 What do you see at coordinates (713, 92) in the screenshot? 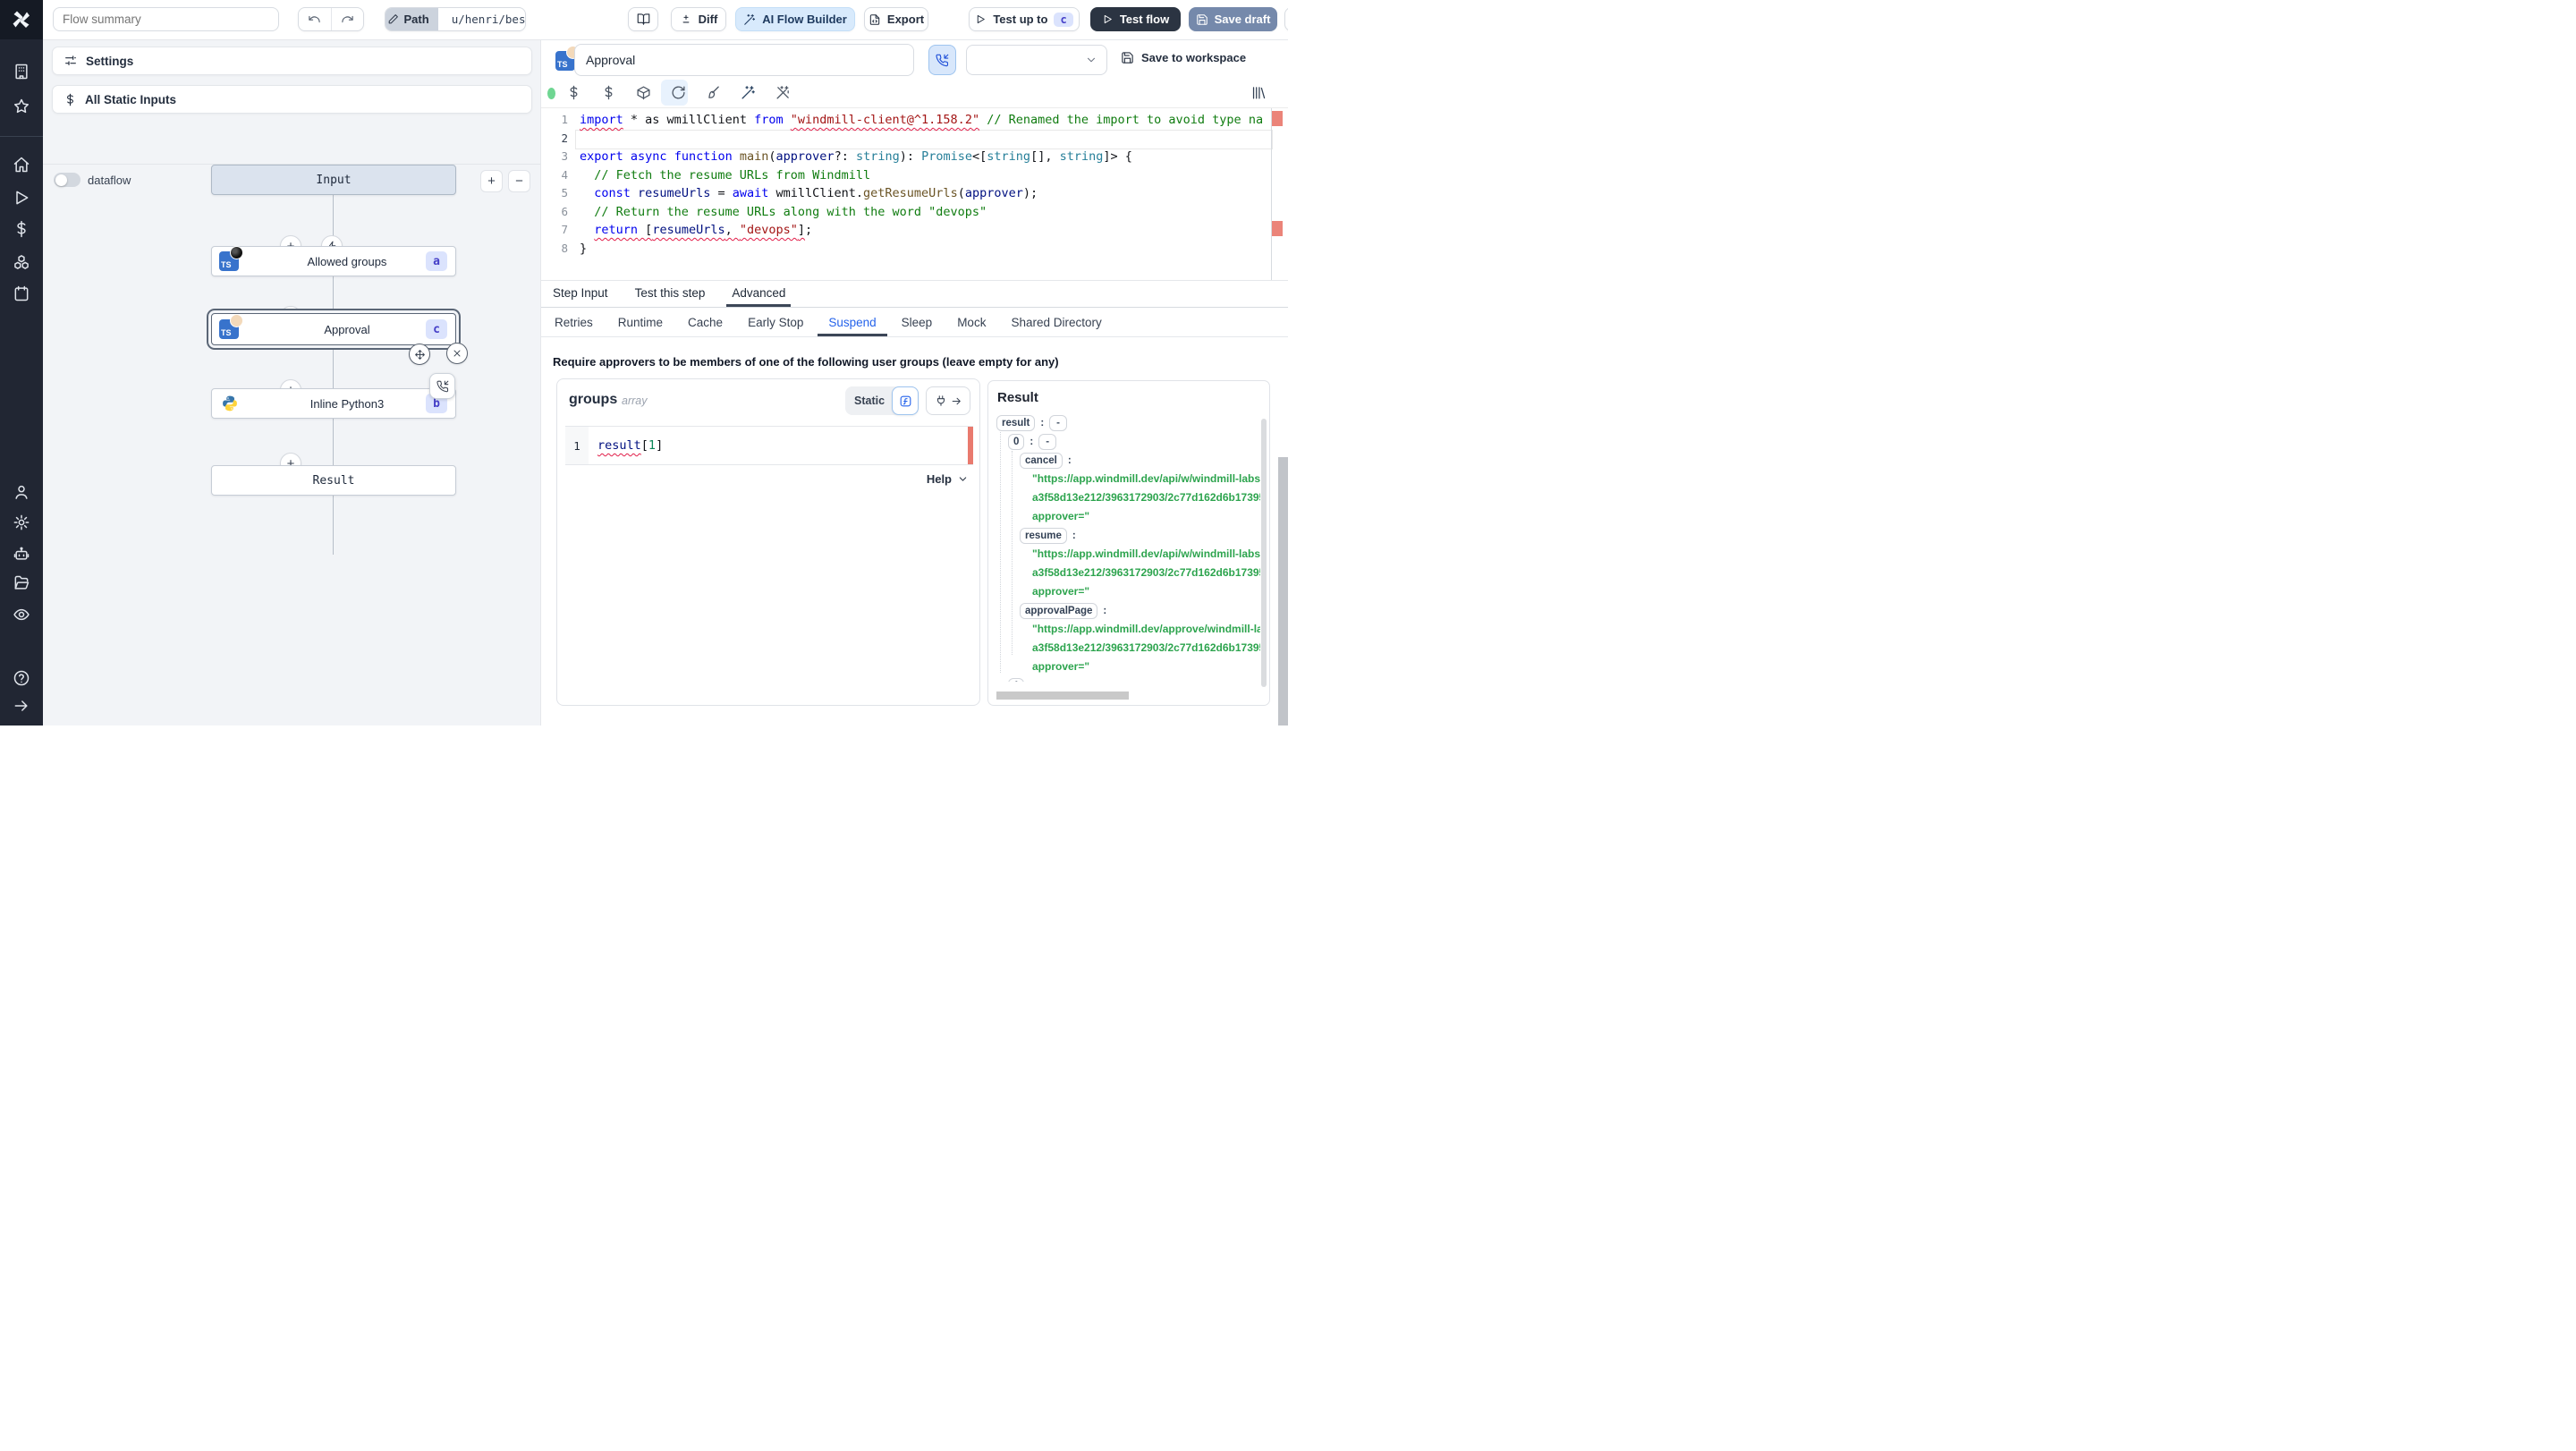
I see `format-icon-button` at bounding box center [713, 92].